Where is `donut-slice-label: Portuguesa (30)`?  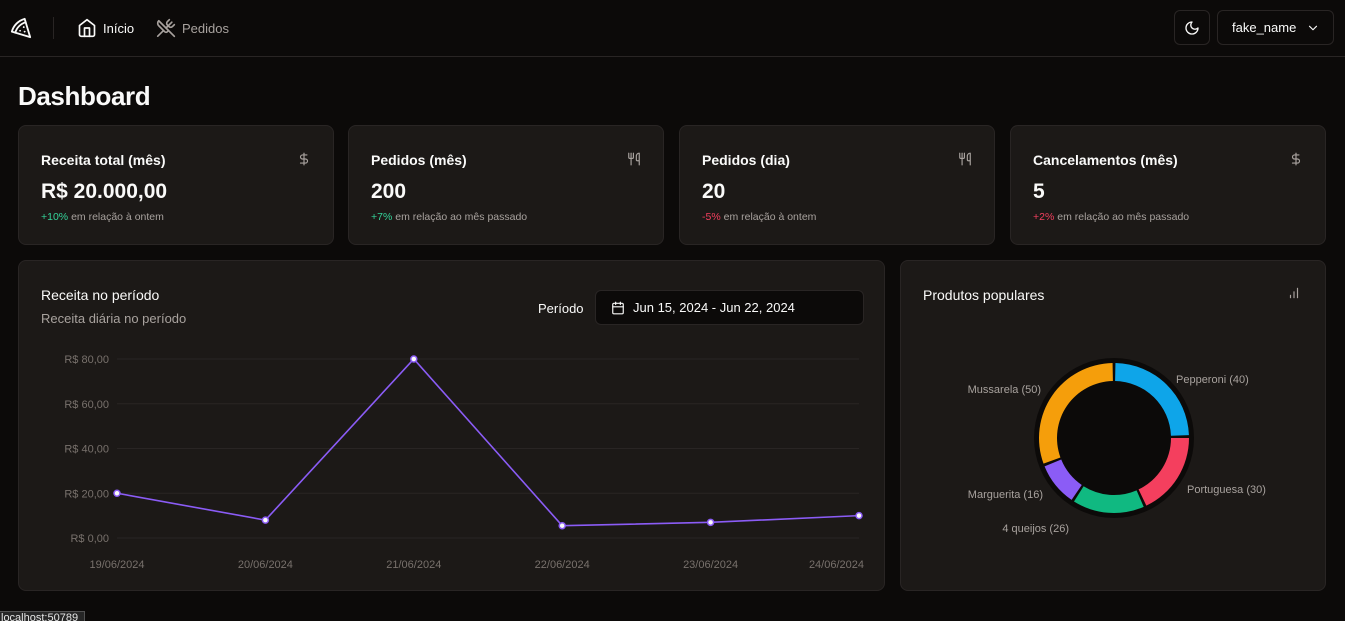 donut-slice-label: Portuguesa (30) is located at coordinates (1226, 490).